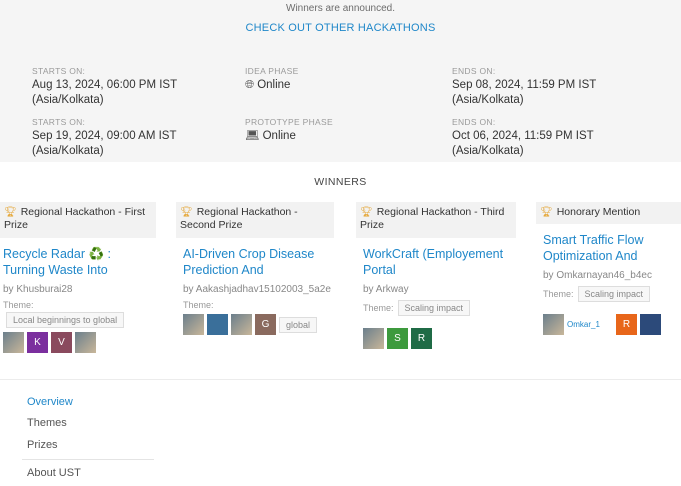 This screenshot has width=681, height=486. I want to click on project-author: by Arkway, so click(386, 289).